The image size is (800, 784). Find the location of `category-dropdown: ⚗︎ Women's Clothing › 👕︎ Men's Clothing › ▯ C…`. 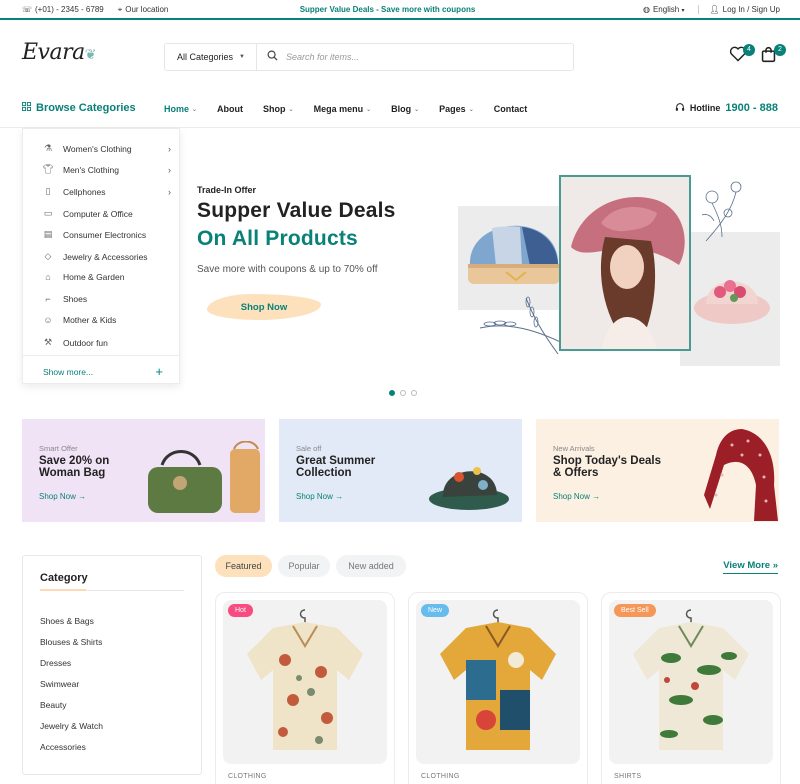

category-dropdown: ⚗︎ Women's Clothing › 👕︎ Men's Clothing › ▯ C… is located at coordinates (101, 256).